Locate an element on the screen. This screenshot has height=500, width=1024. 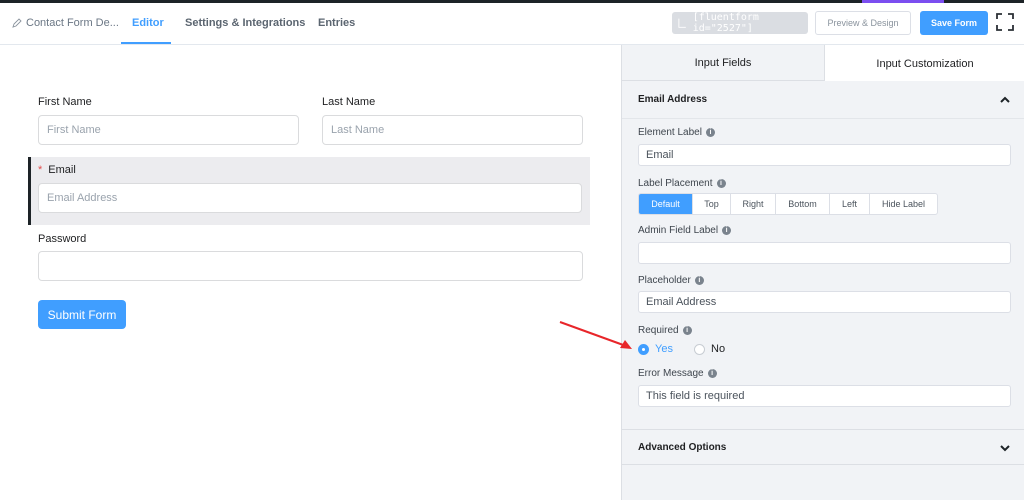
password-label: Password is located at coordinates (62, 239).